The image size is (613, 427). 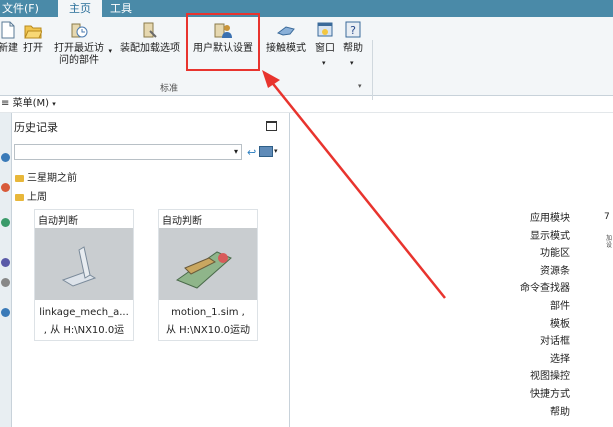 I want to click on tree-group-last-week: 上周, so click(x=31, y=195).